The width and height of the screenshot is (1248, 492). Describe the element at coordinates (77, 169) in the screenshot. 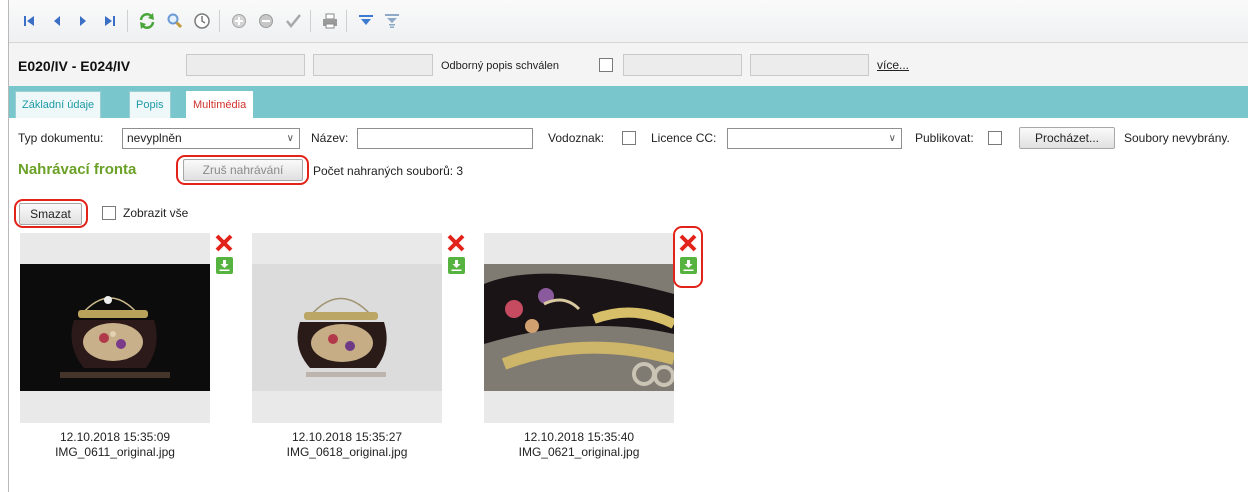

I see `upload-queue-title: Nahrávací fronta` at that location.